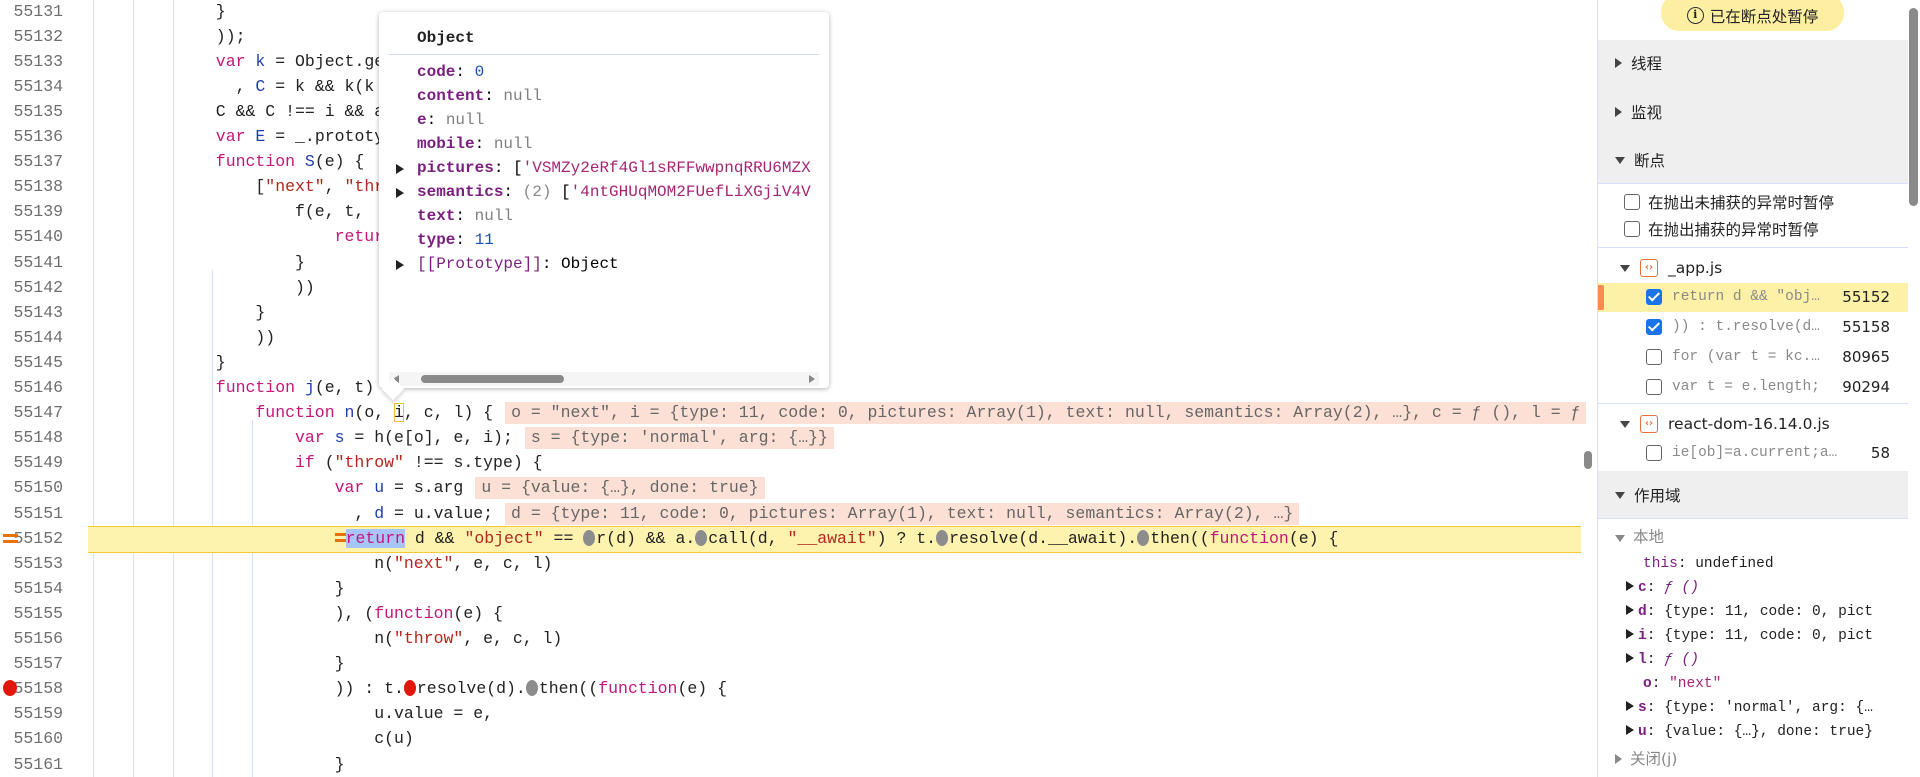 Image resolution: width=1920 pixels, height=777 pixels. What do you see at coordinates (422, 120) in the screenshot?
I see `property-key: e` at bounding box center [422, 120].